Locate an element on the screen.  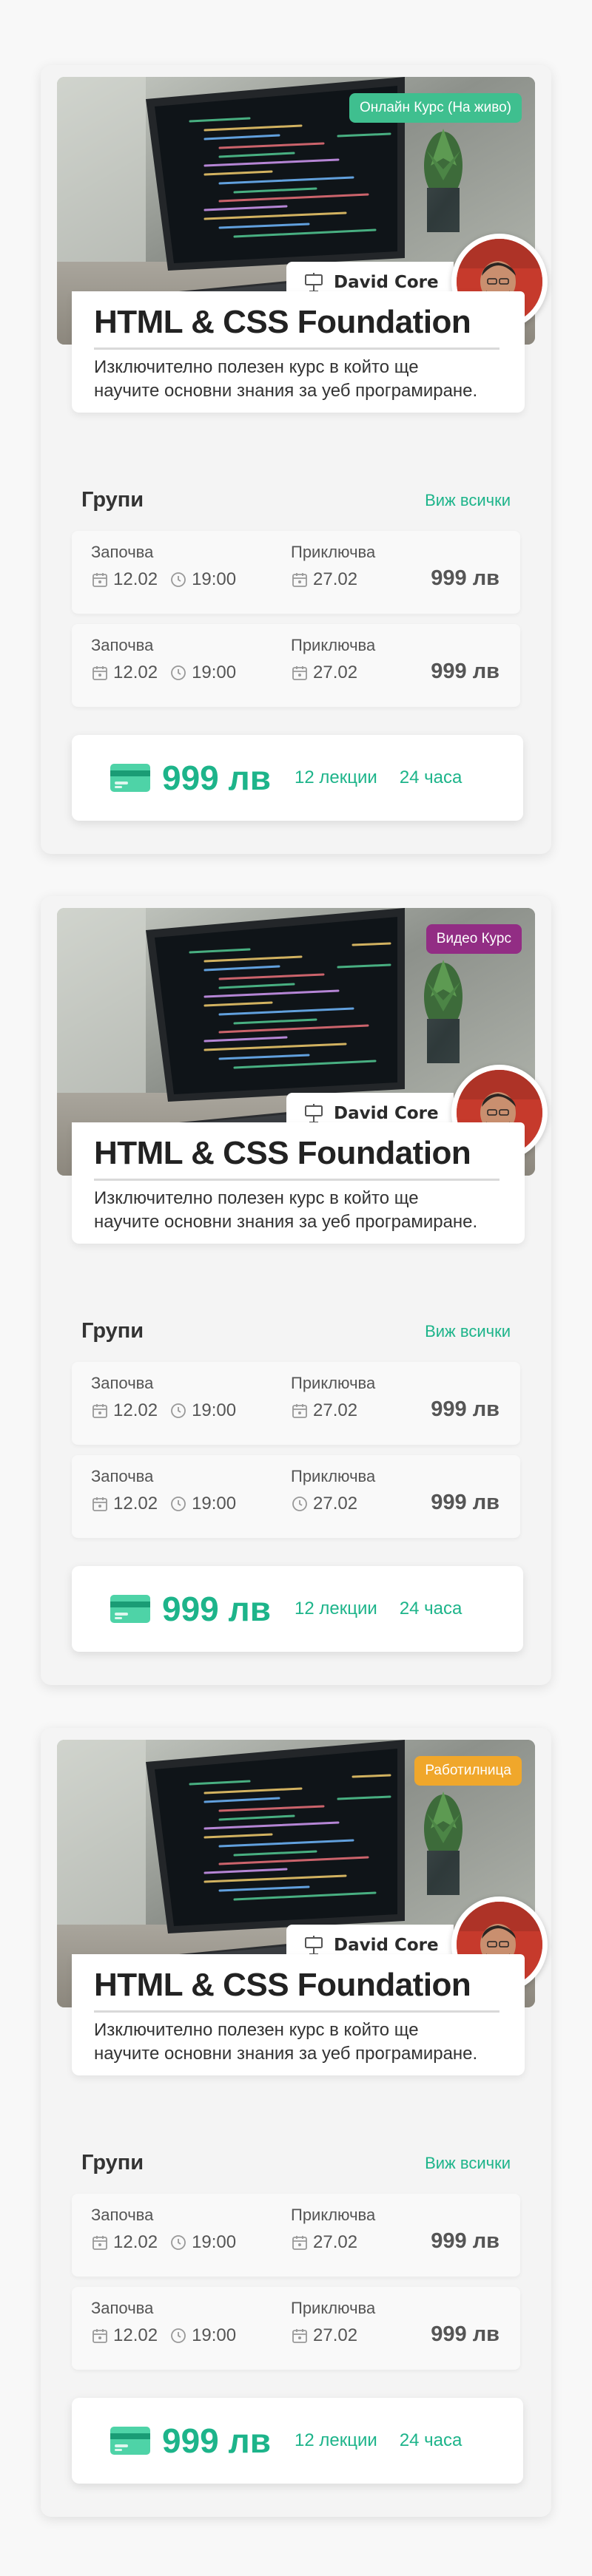
author-name: David Core is located at coordinates (386, 1945).